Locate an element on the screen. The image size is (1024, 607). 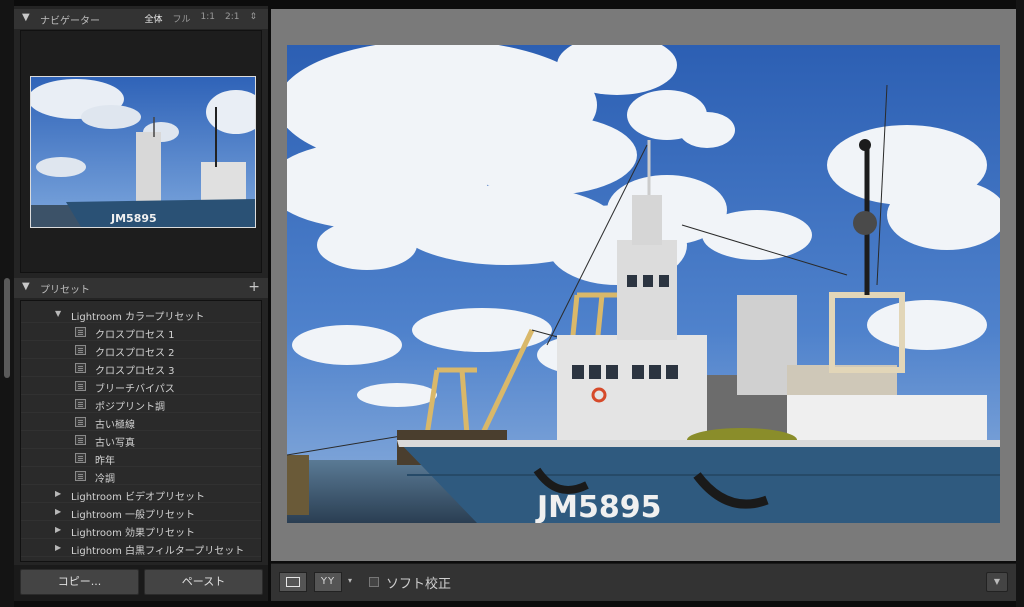
loupe-view-icon is located at coordinates (293, 582).